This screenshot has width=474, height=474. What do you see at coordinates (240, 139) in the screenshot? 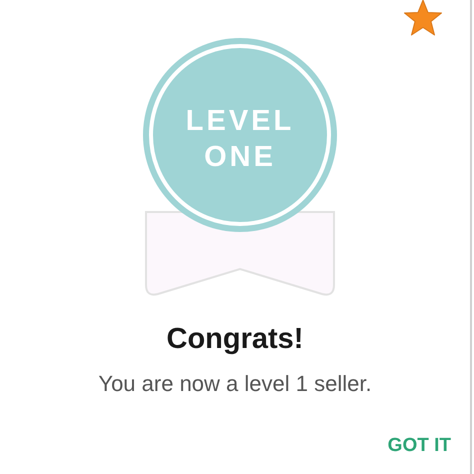
I see `badge-label: LEVEL ONE` at bounding box center [240, 139].